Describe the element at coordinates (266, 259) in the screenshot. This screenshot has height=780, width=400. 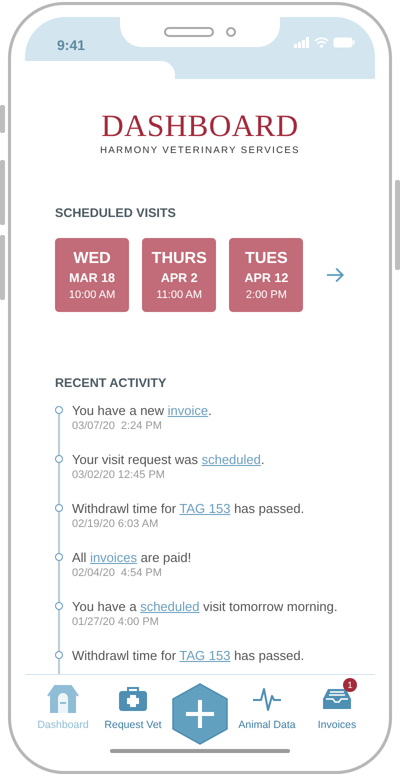
I see `visit-day: TUES` at that location.